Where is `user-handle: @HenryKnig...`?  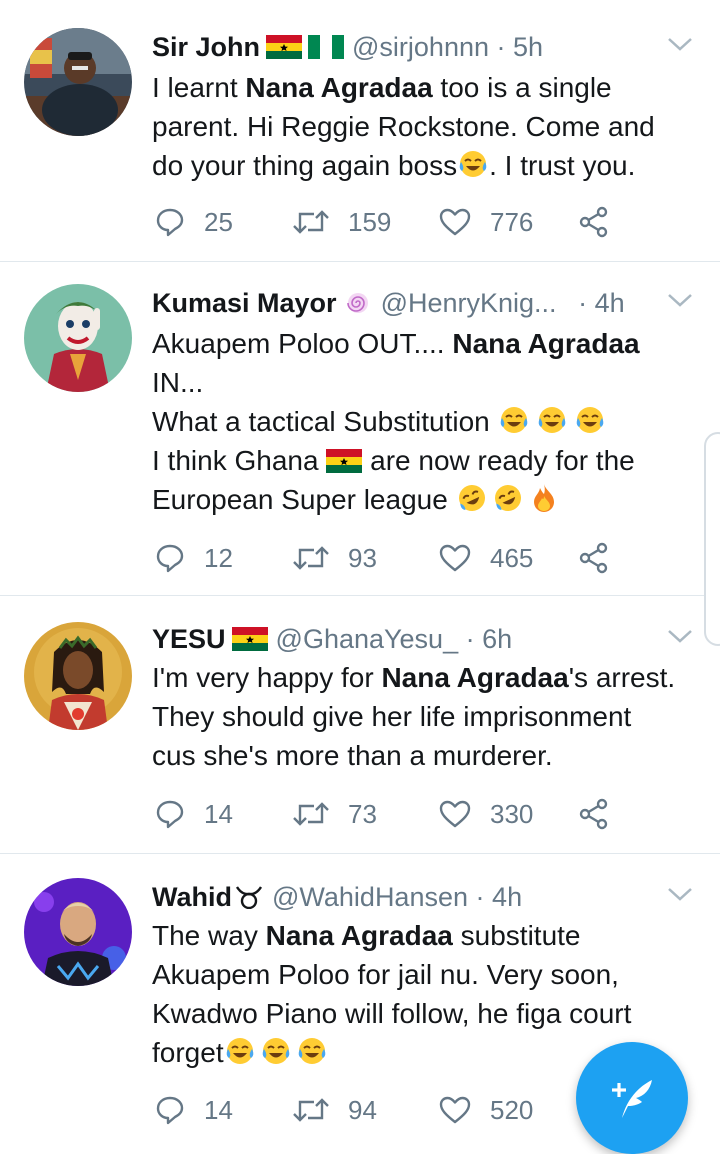
user-handle: @HenryKnig... is located at coordinates (469, 303).